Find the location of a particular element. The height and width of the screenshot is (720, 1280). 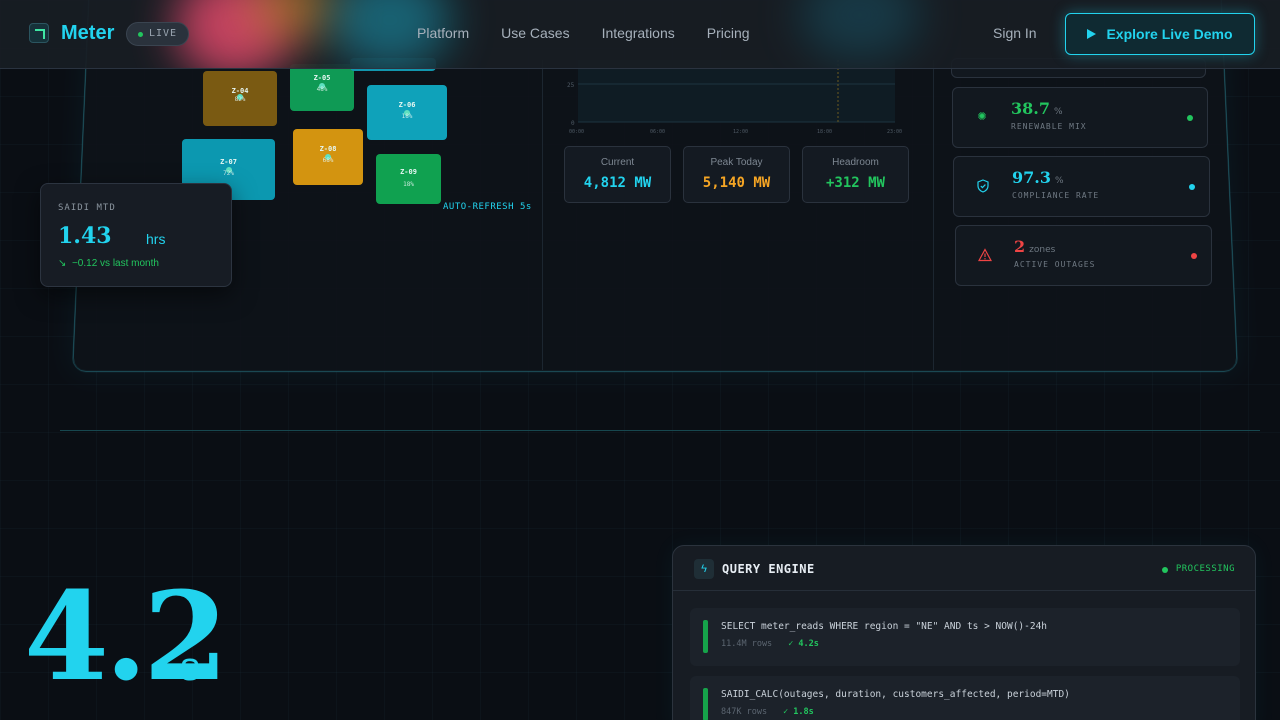

zone-load: 72% is located at coordinates (228, 173).